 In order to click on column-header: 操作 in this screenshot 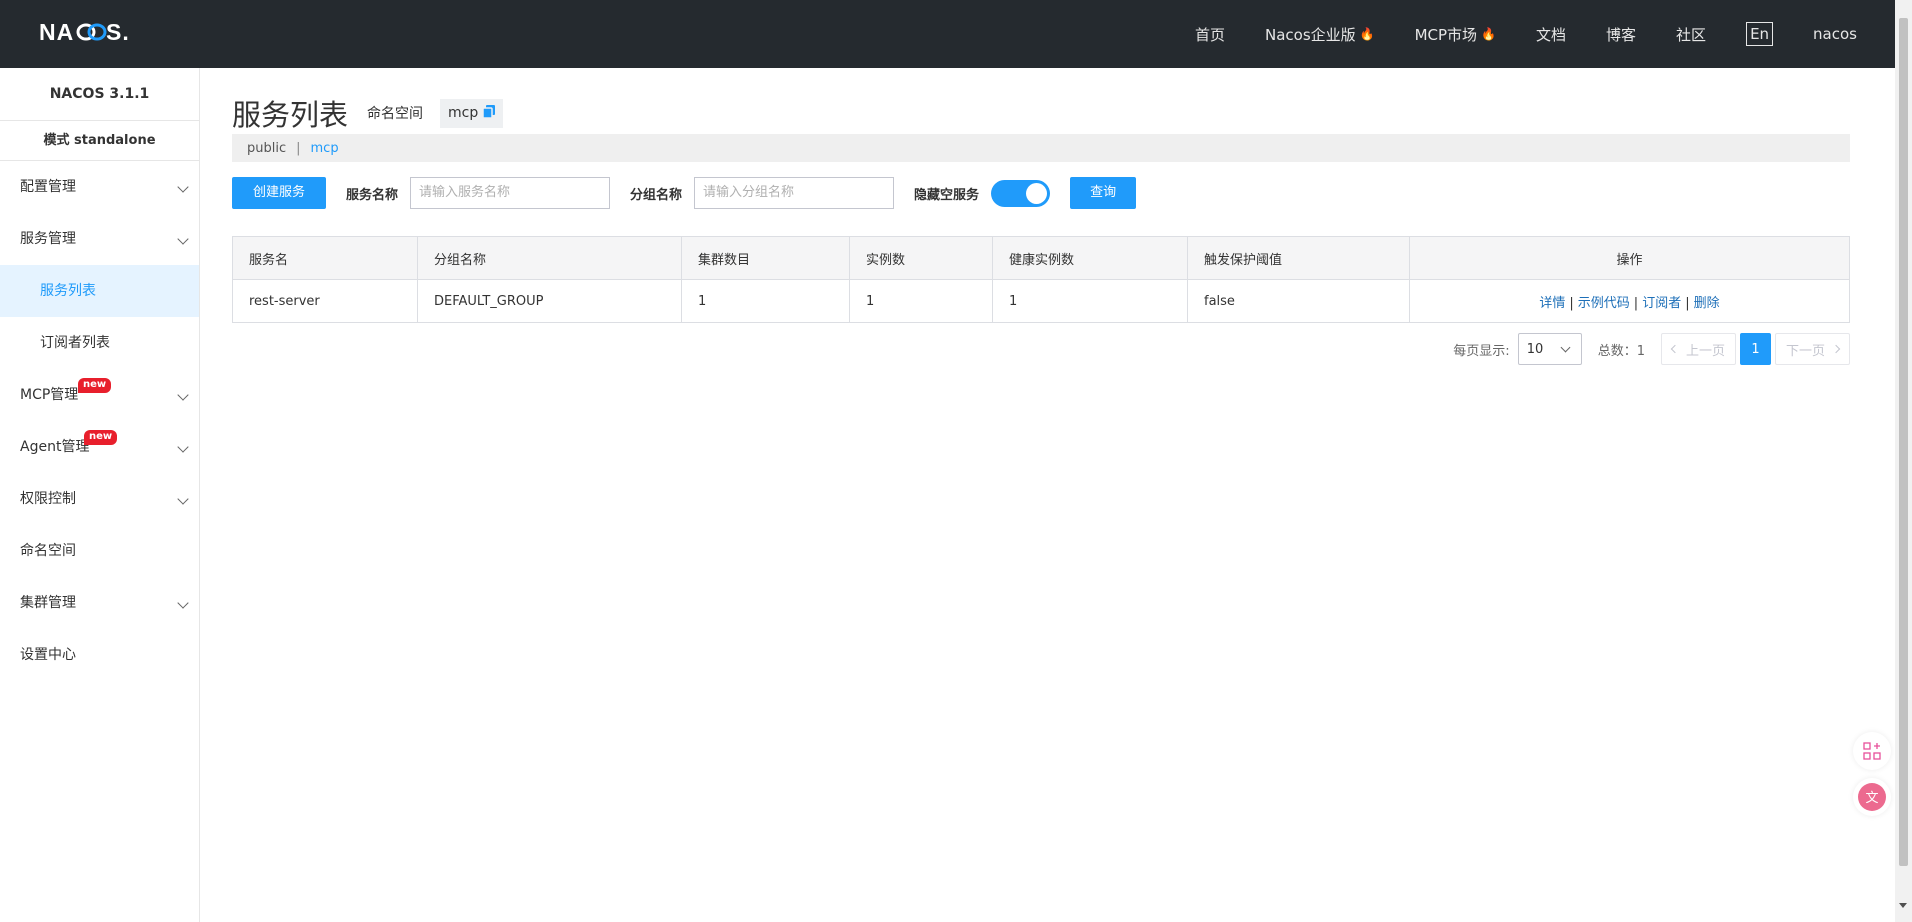, I will do `click(1629, 258)`.